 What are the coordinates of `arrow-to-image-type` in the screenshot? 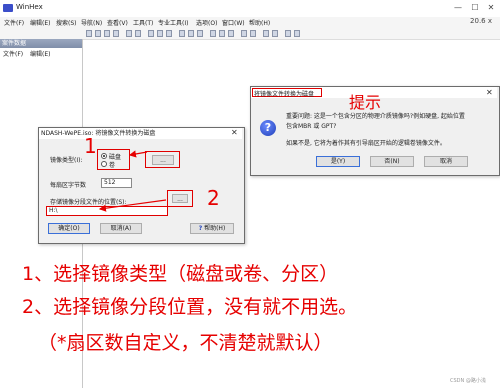 It's located at (138, 154).